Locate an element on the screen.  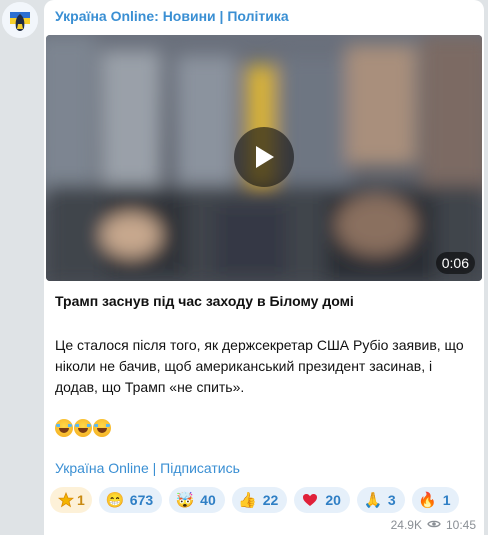
post-body-line: додав, що Трамп «не спить». is located at coordinates (150, 387).